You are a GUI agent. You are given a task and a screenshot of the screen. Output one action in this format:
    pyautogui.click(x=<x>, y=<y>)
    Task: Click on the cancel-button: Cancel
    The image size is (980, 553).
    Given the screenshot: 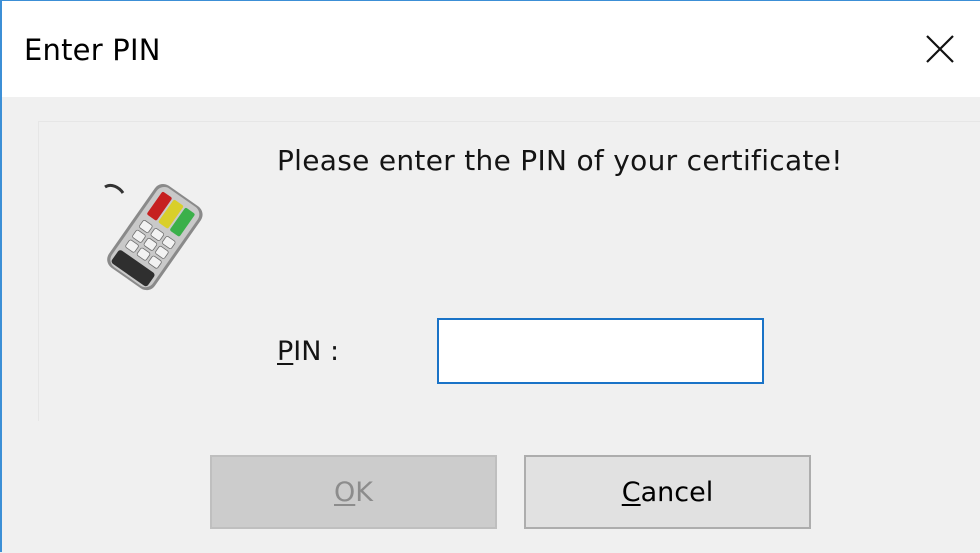 What is the action you would take?
    pyautogui.click(x=667, y=492)
    